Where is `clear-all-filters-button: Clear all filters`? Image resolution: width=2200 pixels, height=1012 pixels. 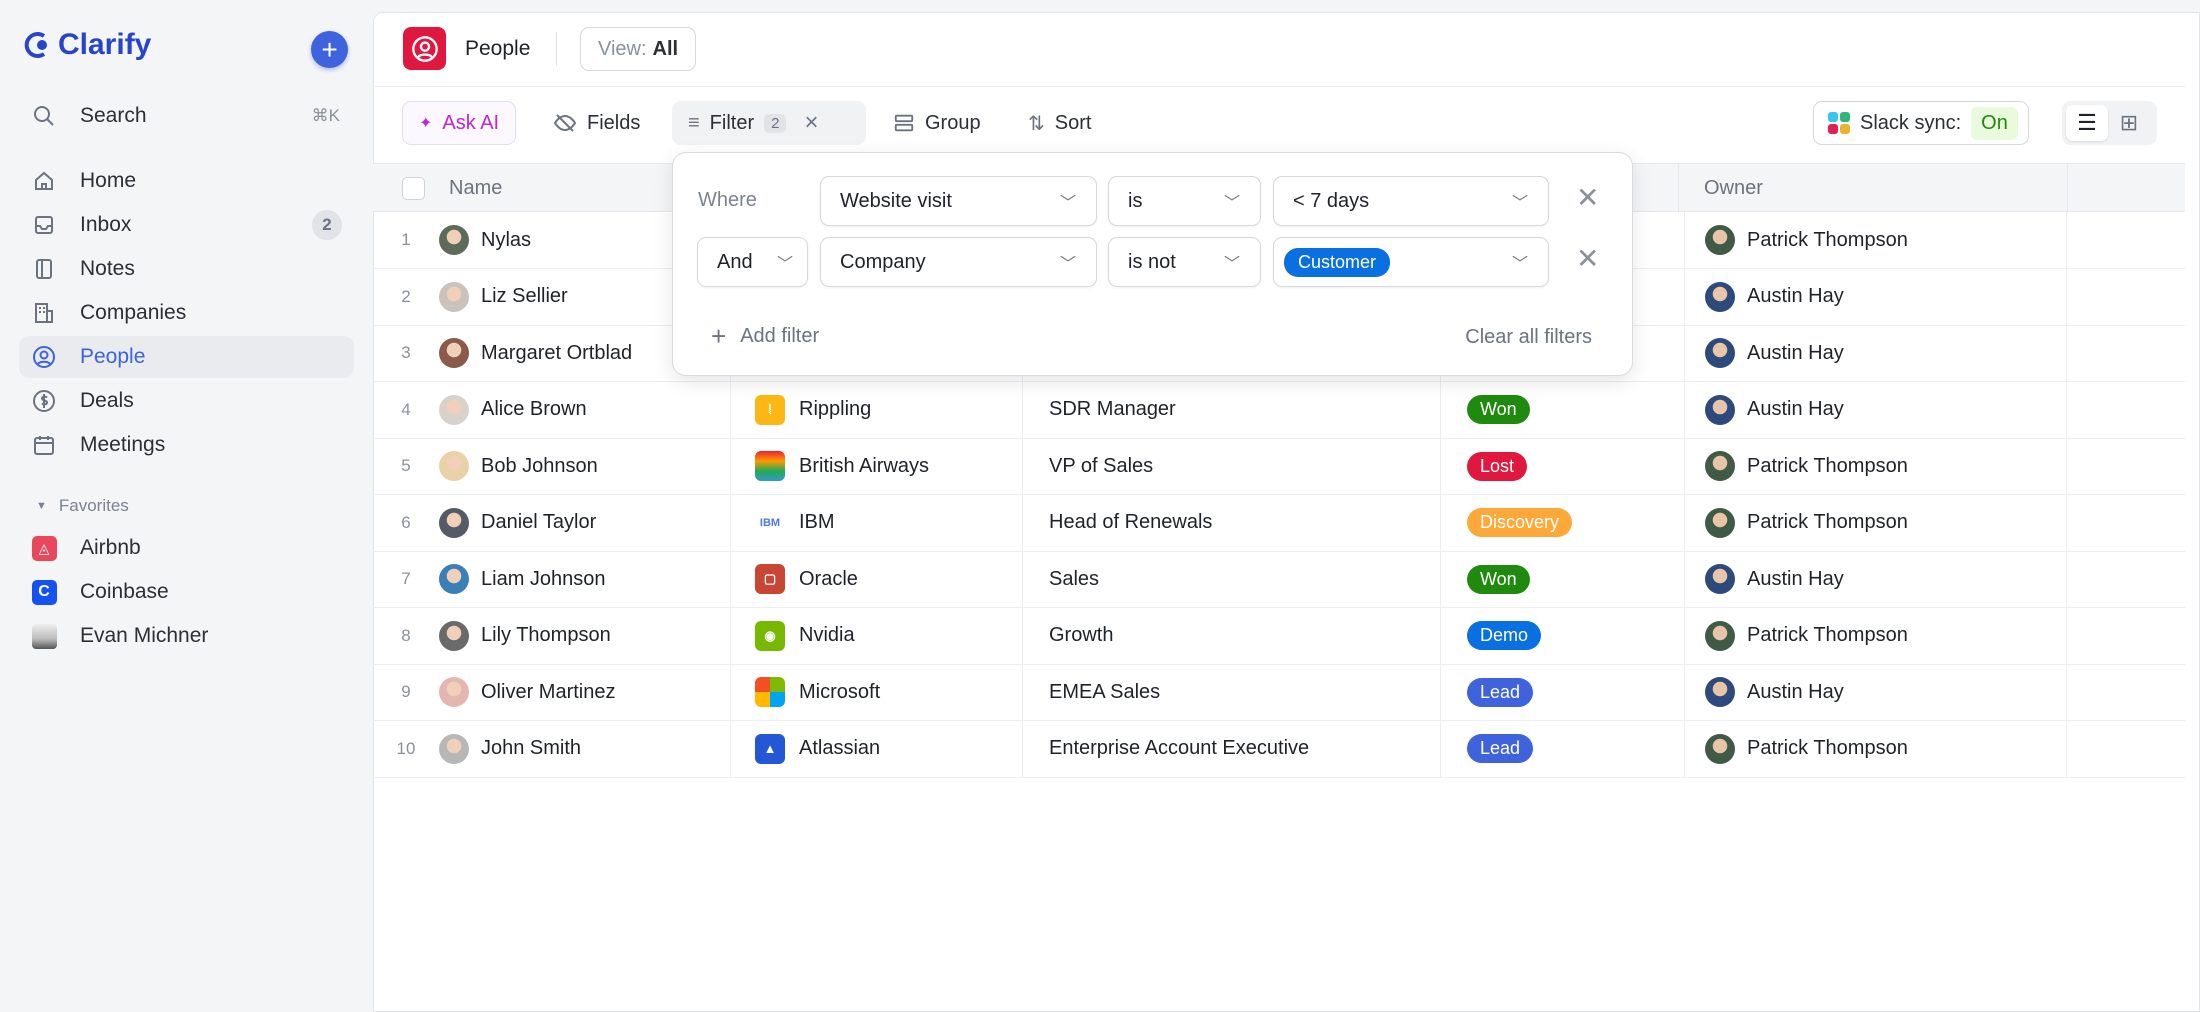
clear-all-filters-button: Clear all filters is located at coordinates (1528, 337).